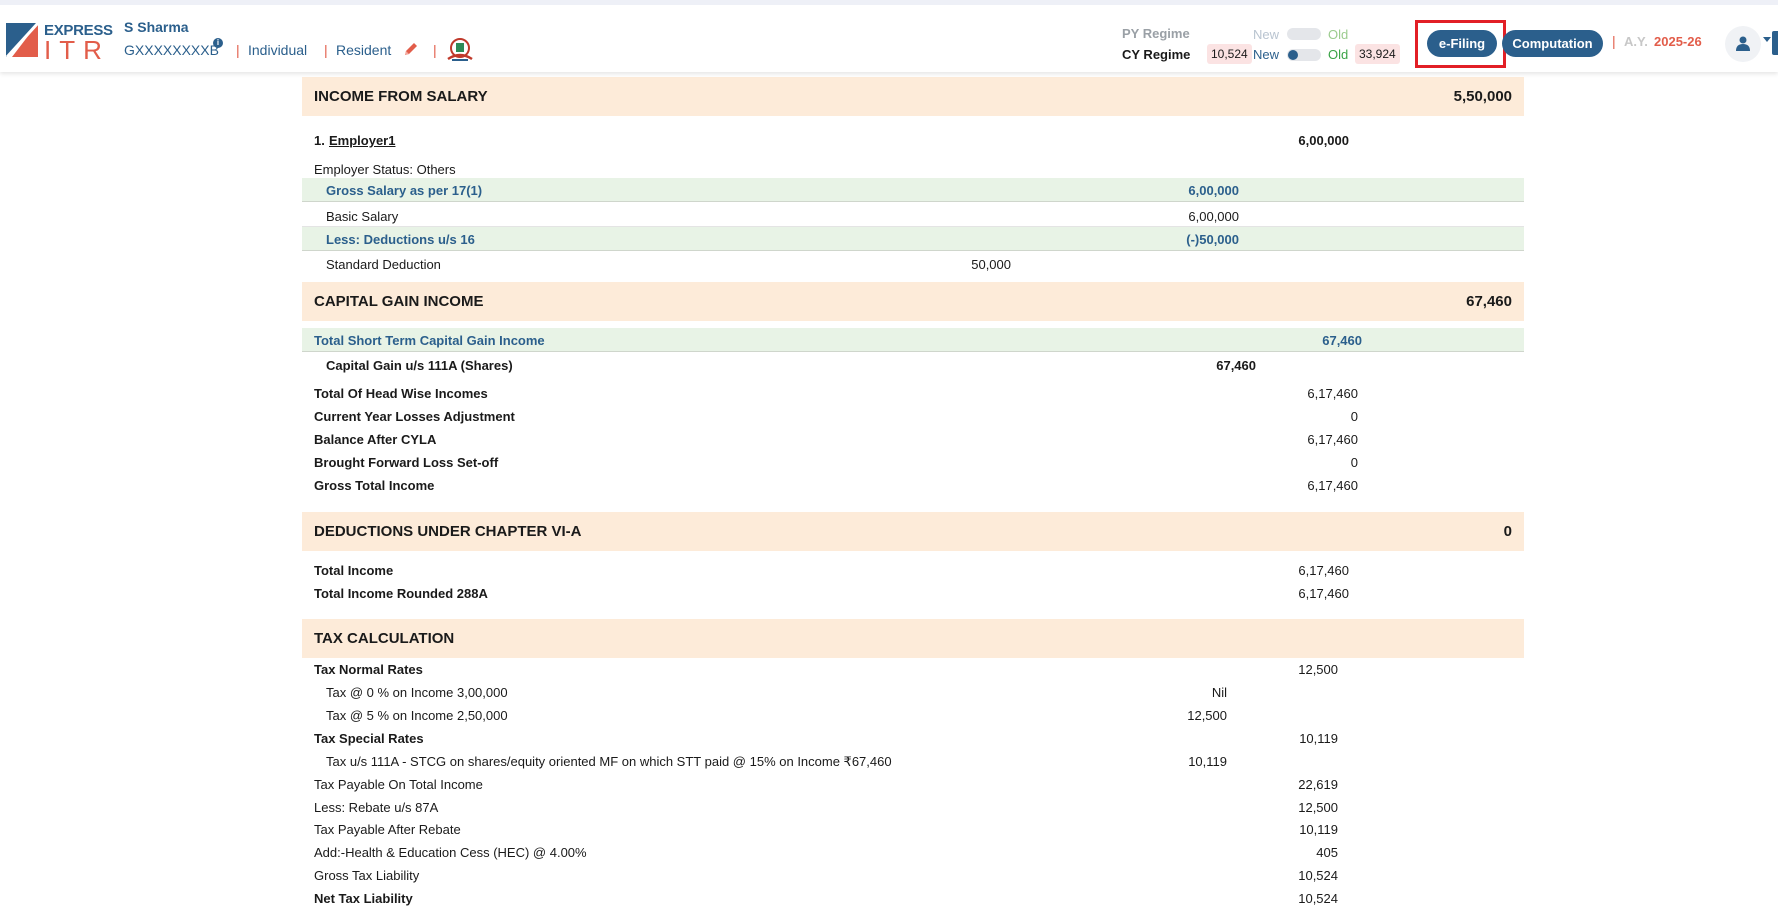  Describe the element at coordinates (417, 715) in the screenshot. I see `slab-label: Tax @ 5 % on Income 2,50,000` at that location.